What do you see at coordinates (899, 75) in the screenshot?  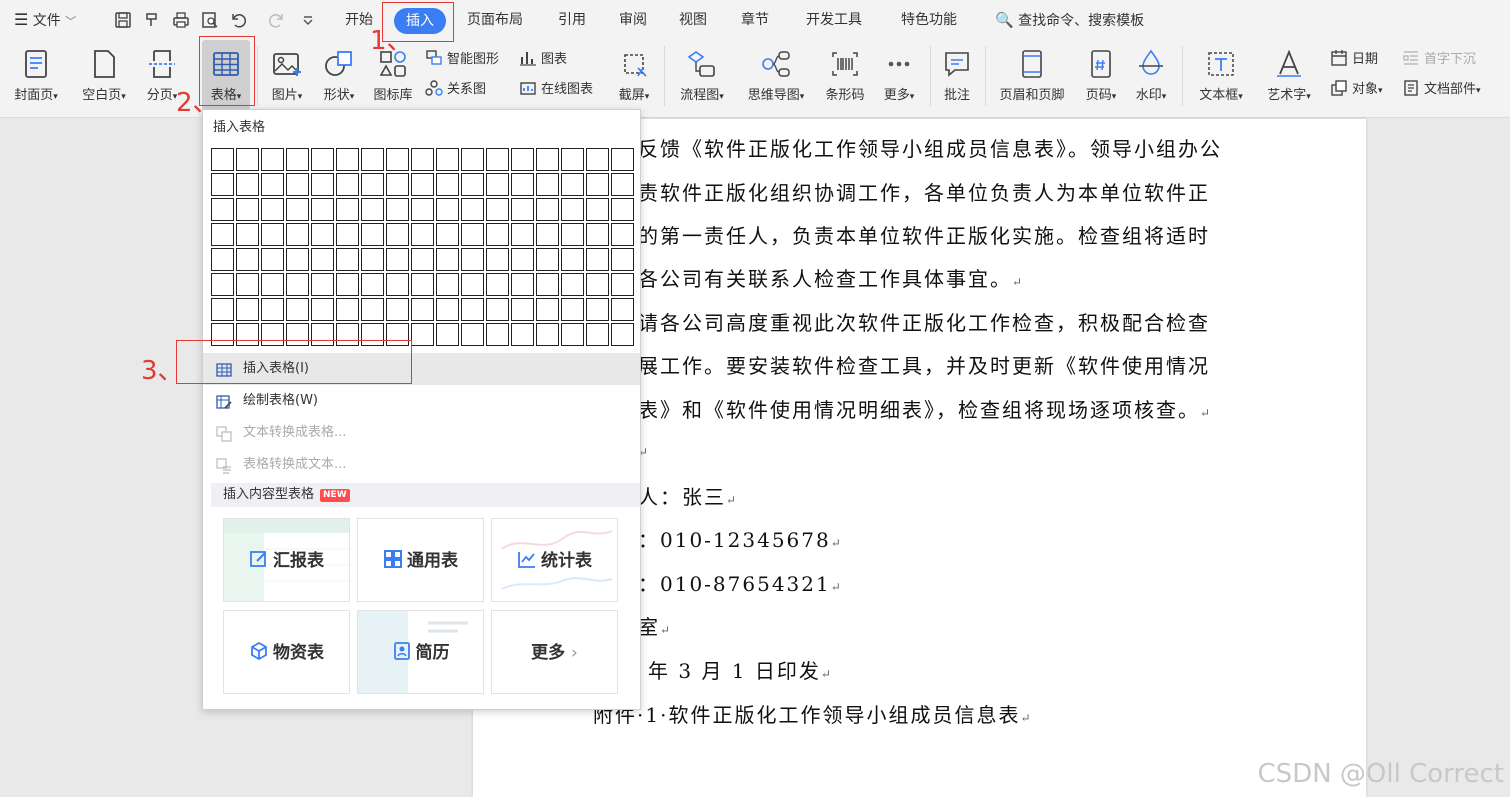 I see `more-button: 更多▾` at bounding box center [899, 75].